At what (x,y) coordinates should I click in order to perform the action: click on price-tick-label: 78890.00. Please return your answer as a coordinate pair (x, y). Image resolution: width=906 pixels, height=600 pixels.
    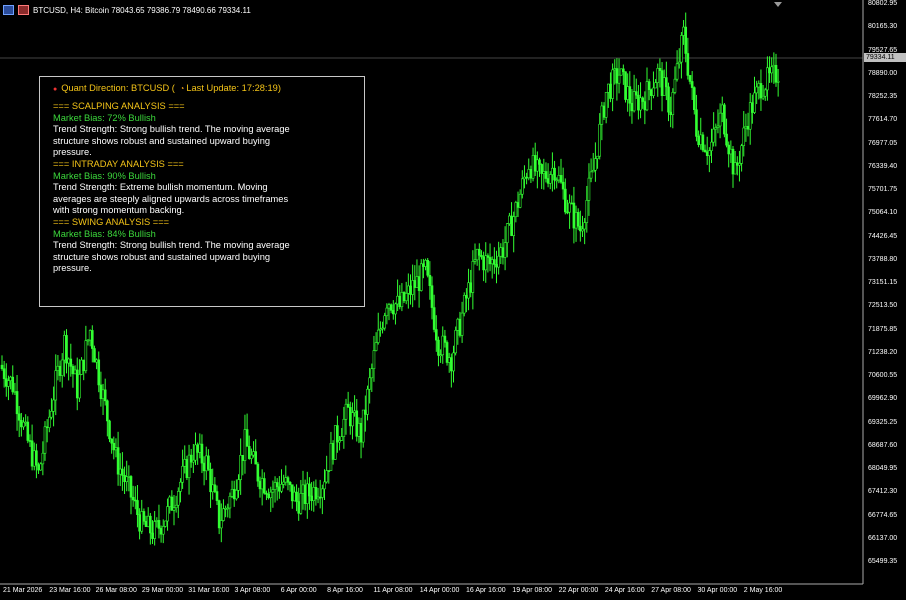
    Looking at the image, I should click on (883, 73).